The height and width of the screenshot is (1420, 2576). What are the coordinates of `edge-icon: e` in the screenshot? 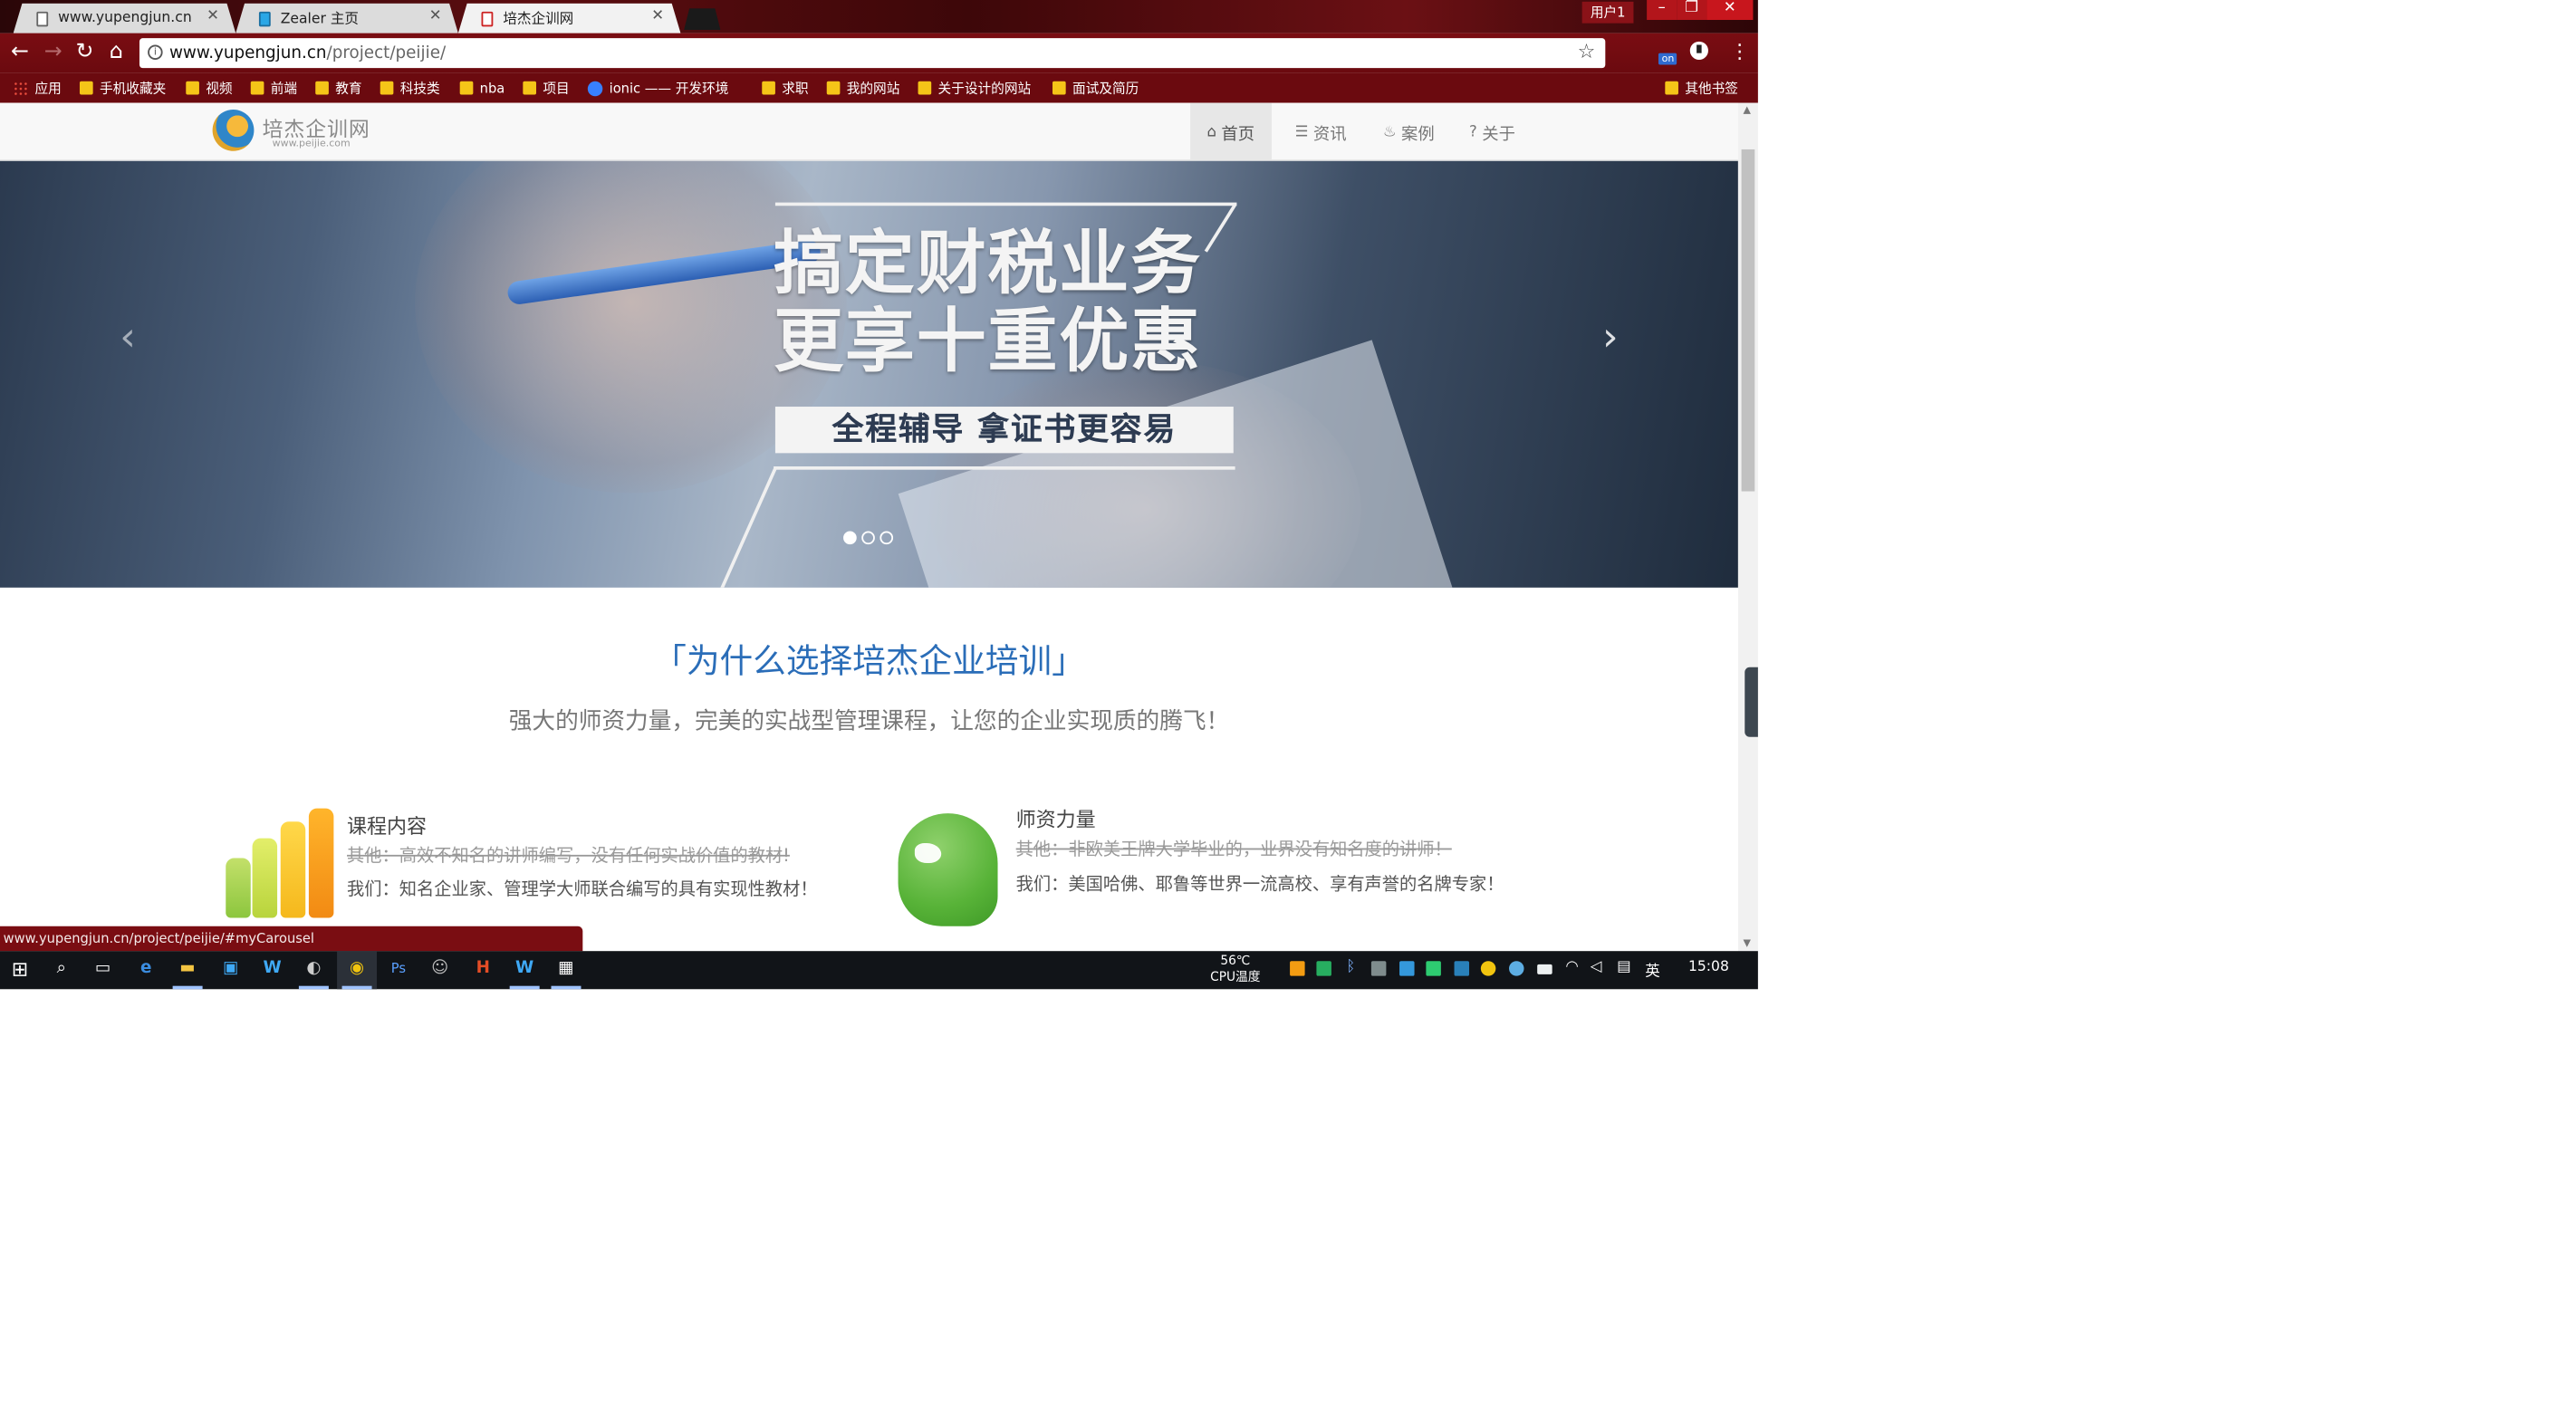 It's located at (146, 970).